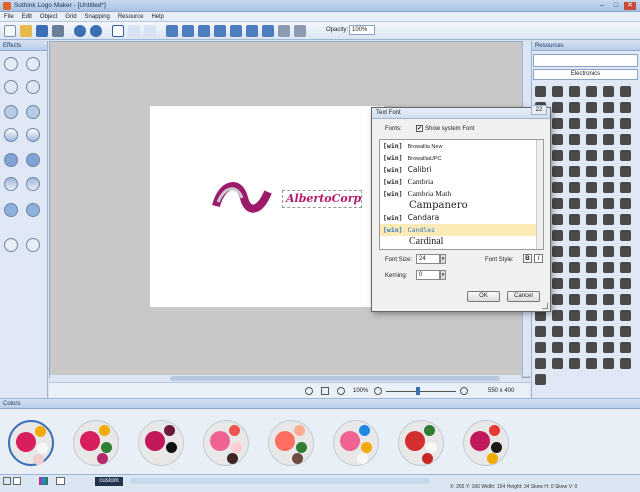  Describe the element at coordinates (131, 17) in the screenshot. I see `menu-resource: Resource` at that location.